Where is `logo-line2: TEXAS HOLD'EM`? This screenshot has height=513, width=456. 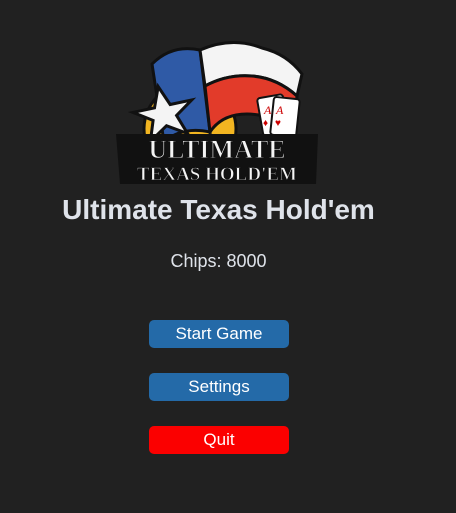
logo-line2: TEXAS HOLD'EM is located at coordinates (217, 174).